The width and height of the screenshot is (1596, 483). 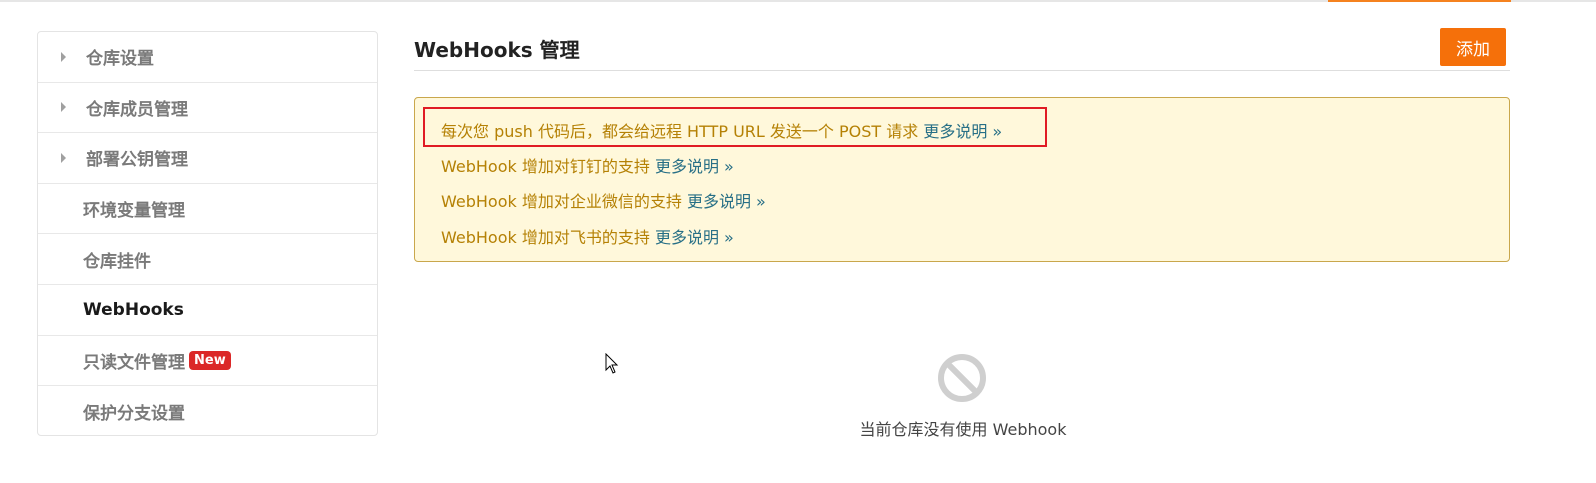 I want to click on sidebar-item-label: 保护分支设置, so click(x=134, y=413).